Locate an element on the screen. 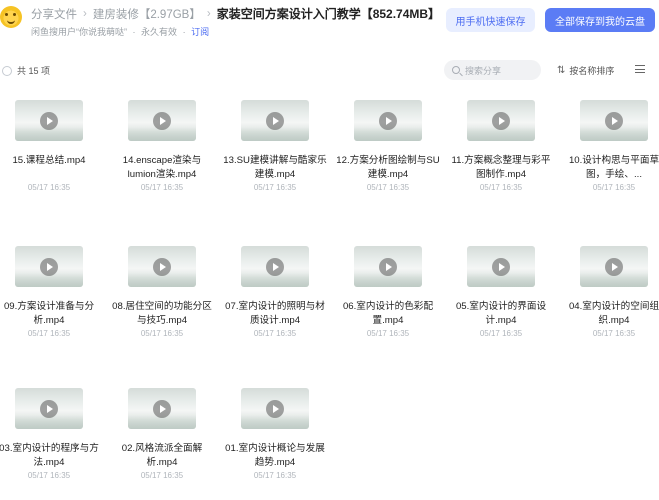 The image size is (659, 500). file-name: 14.enscape渲染与lumion渲染.mp4 is located at coordinates (162, 168).